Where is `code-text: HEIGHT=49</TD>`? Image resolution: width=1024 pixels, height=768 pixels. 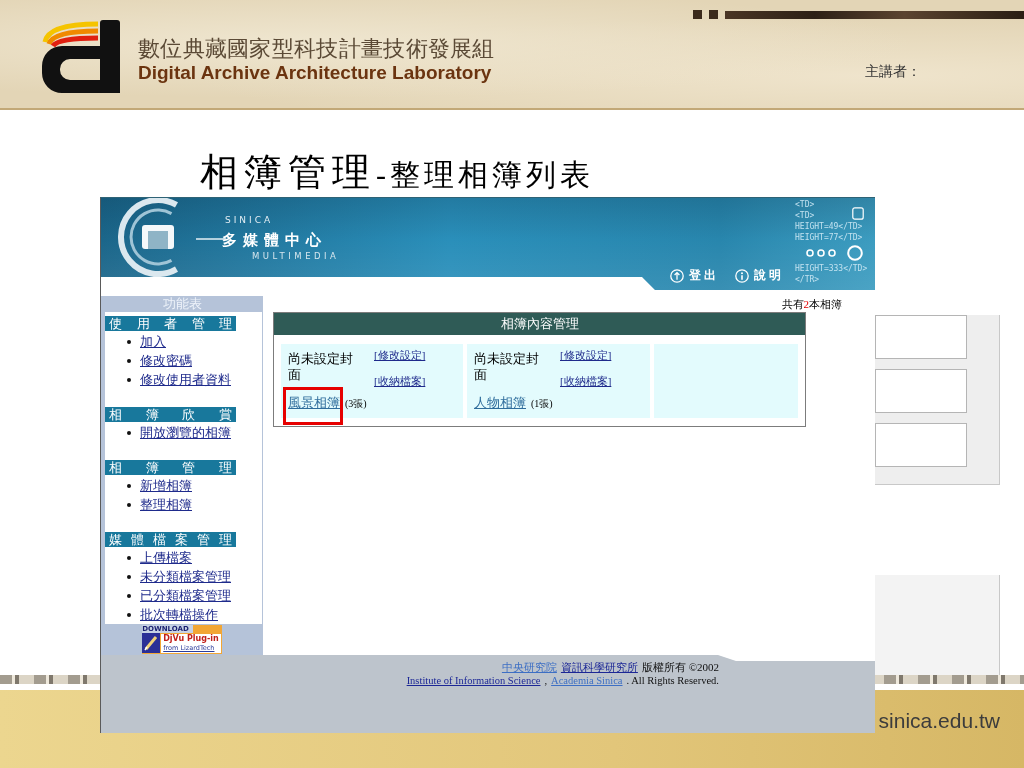
code-text: HEIGHT=49</TD> is located at coordinates (829, 226).